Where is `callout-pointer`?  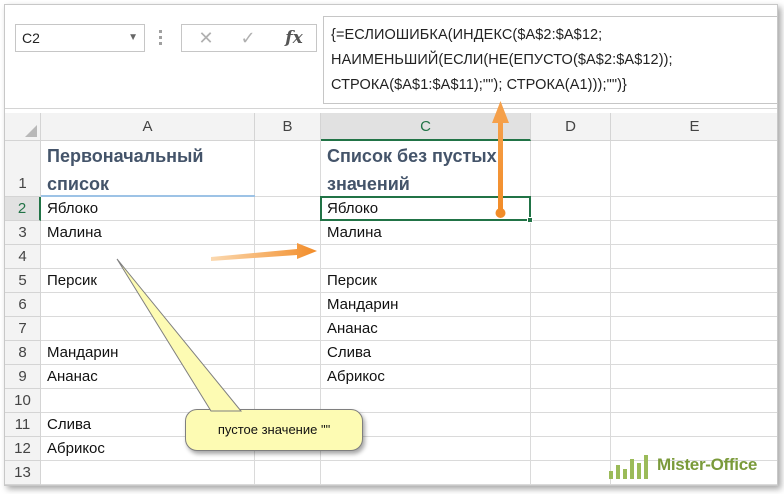 callout-pointer is located at coordinates (179, 335).